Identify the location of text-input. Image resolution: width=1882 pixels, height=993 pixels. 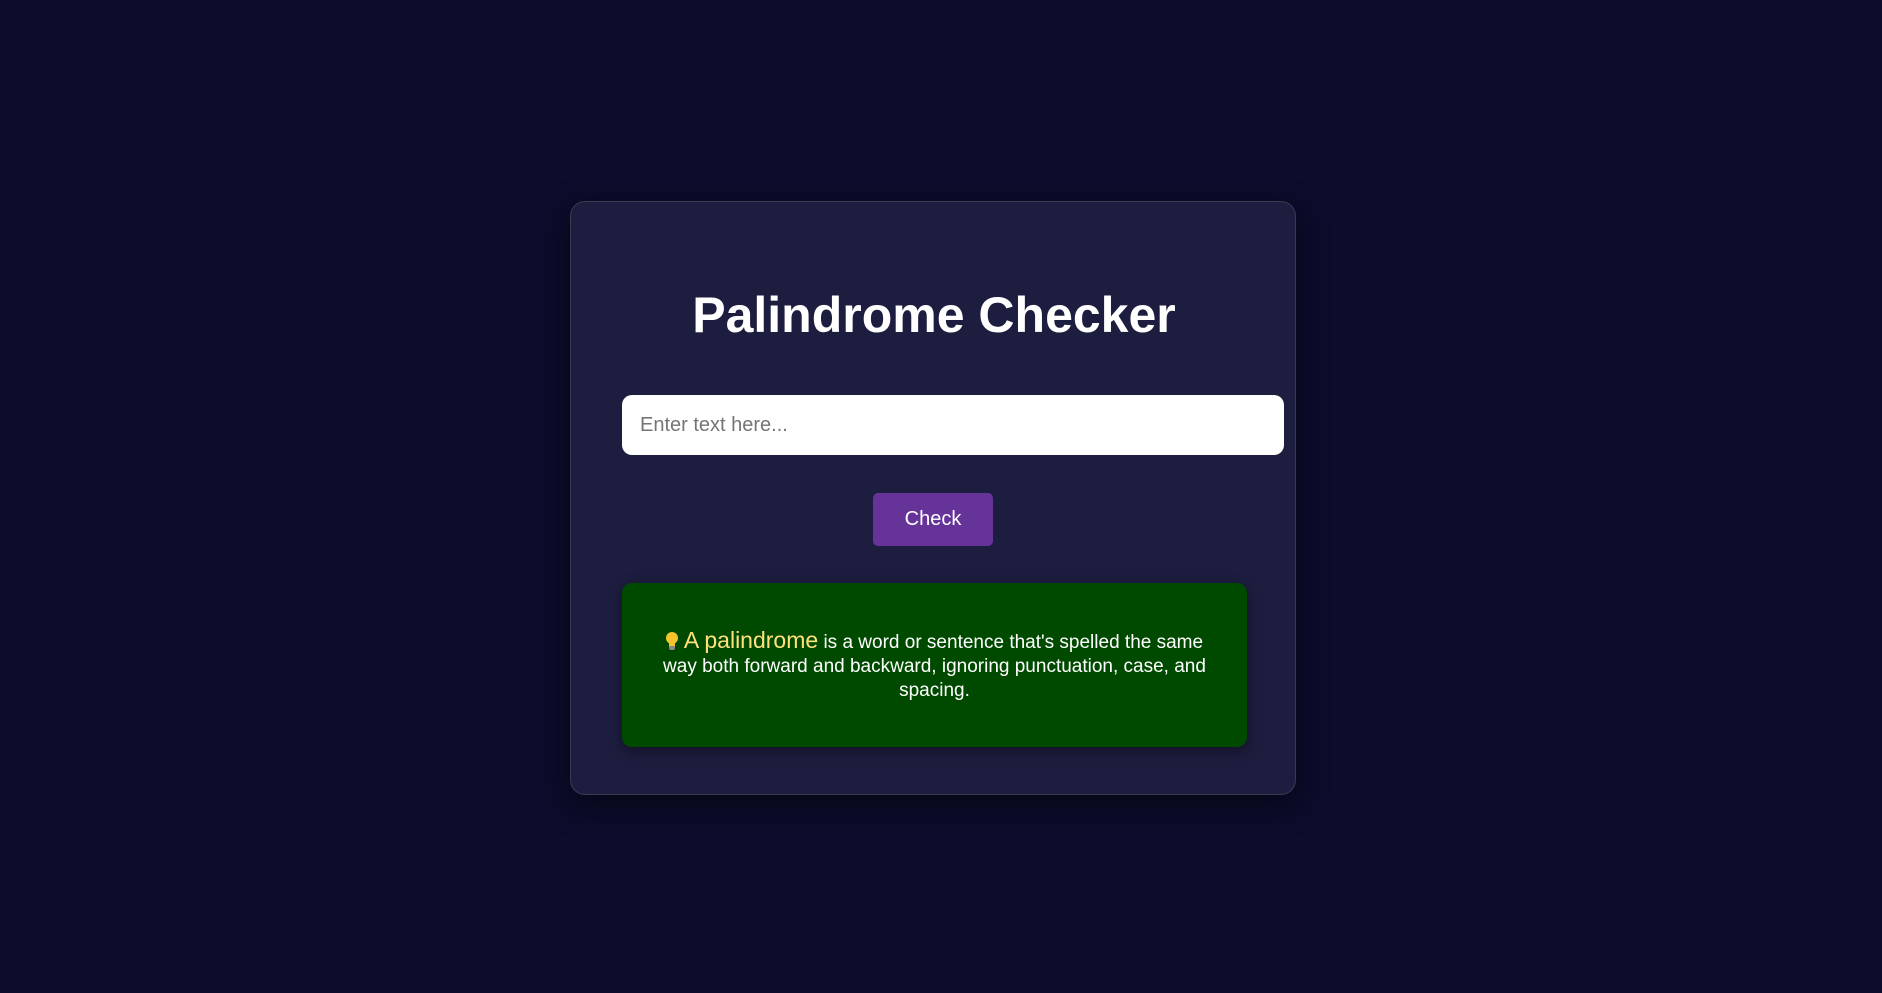
(953, 425).